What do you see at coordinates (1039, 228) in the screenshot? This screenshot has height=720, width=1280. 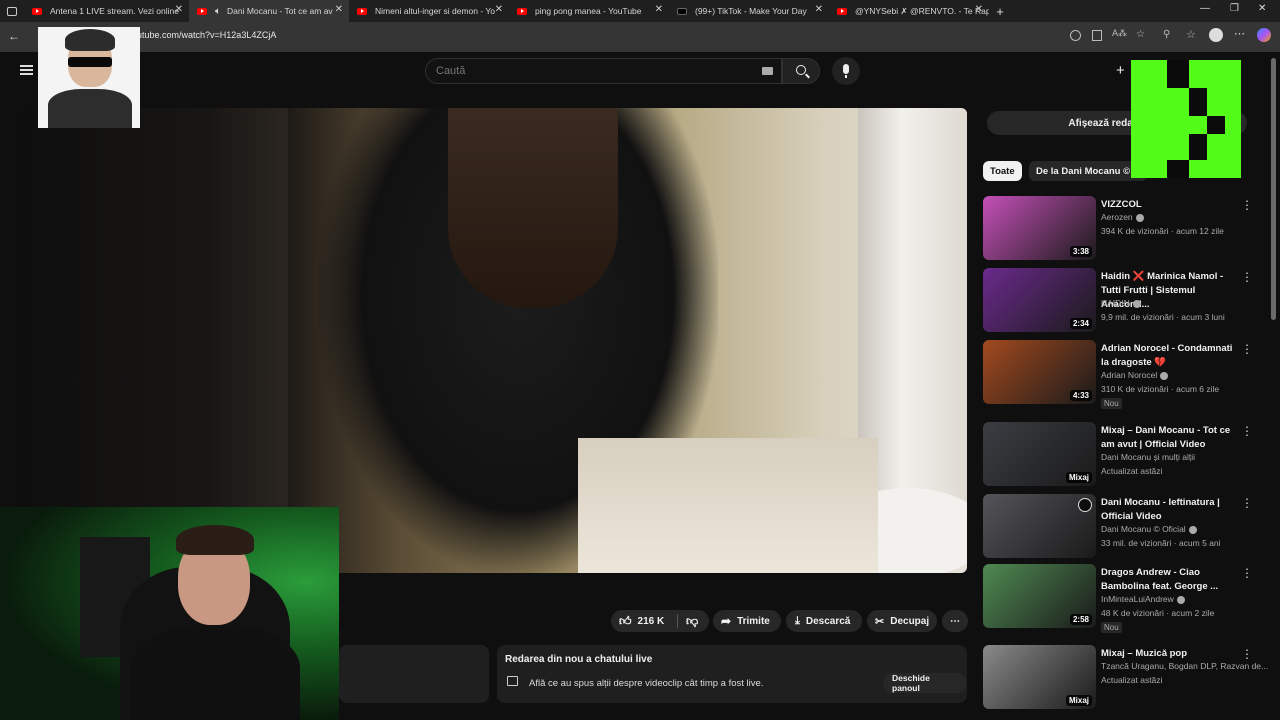 I see `video-thumbnail: 3:38` at bounding box center [1039, 228].